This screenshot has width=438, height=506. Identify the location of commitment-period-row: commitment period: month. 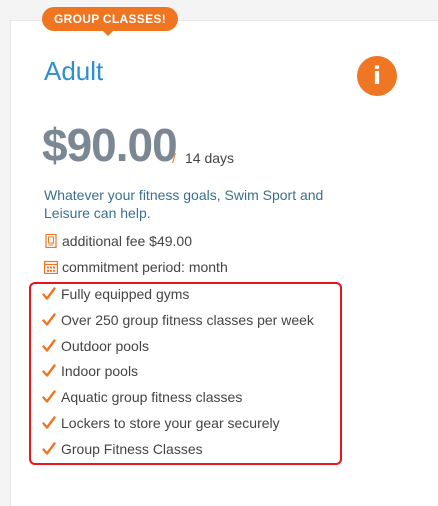
(136, 267).